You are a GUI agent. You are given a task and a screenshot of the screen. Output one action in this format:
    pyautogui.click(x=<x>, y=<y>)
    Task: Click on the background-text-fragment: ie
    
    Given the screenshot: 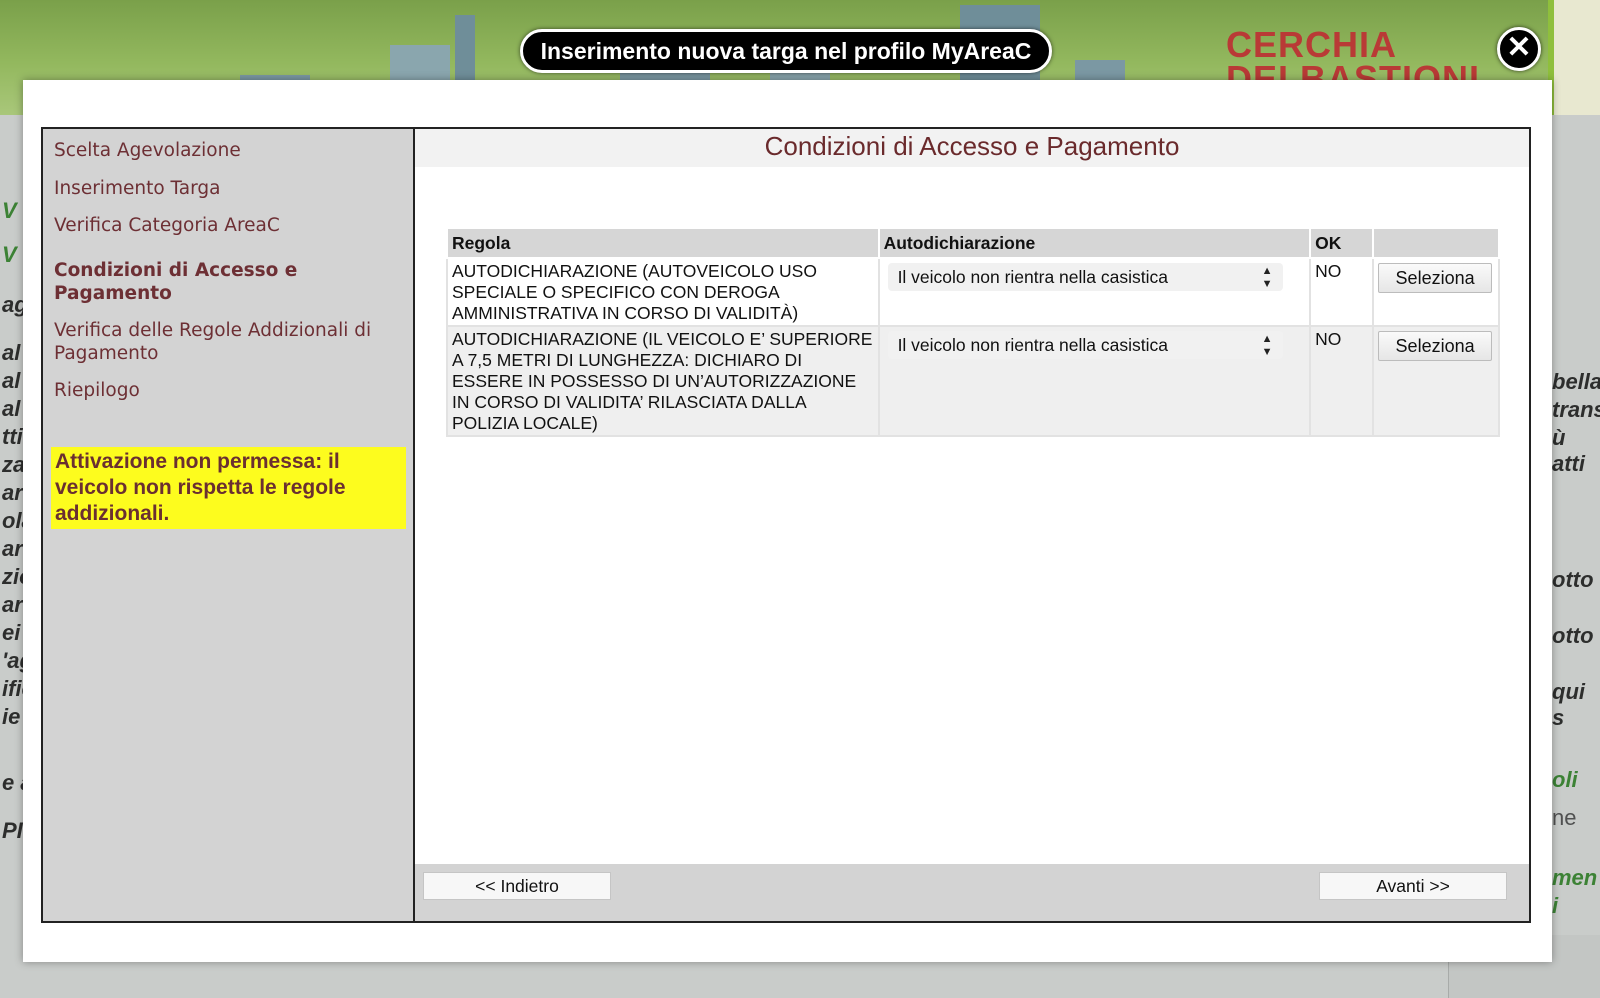 What is the action you would take?
    pyautogui.click(x=11, y=716)
    